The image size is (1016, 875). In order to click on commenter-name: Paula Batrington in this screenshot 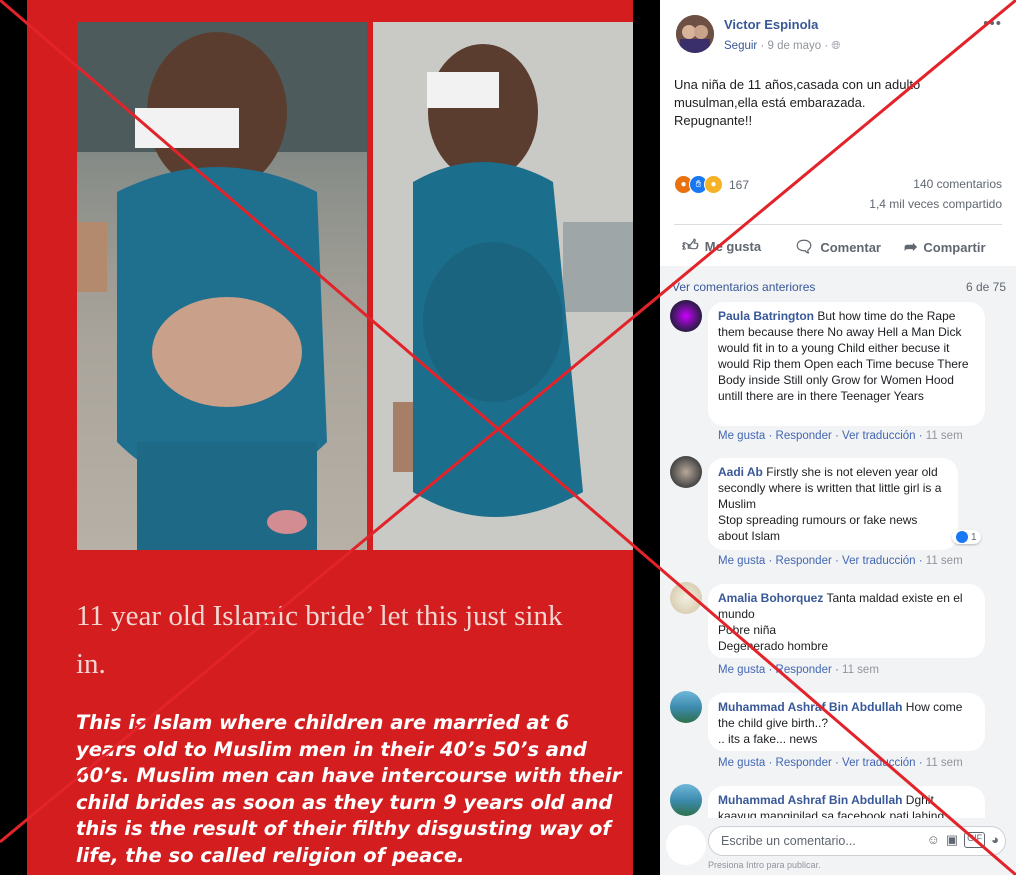, I will do `click(766, 316)`.